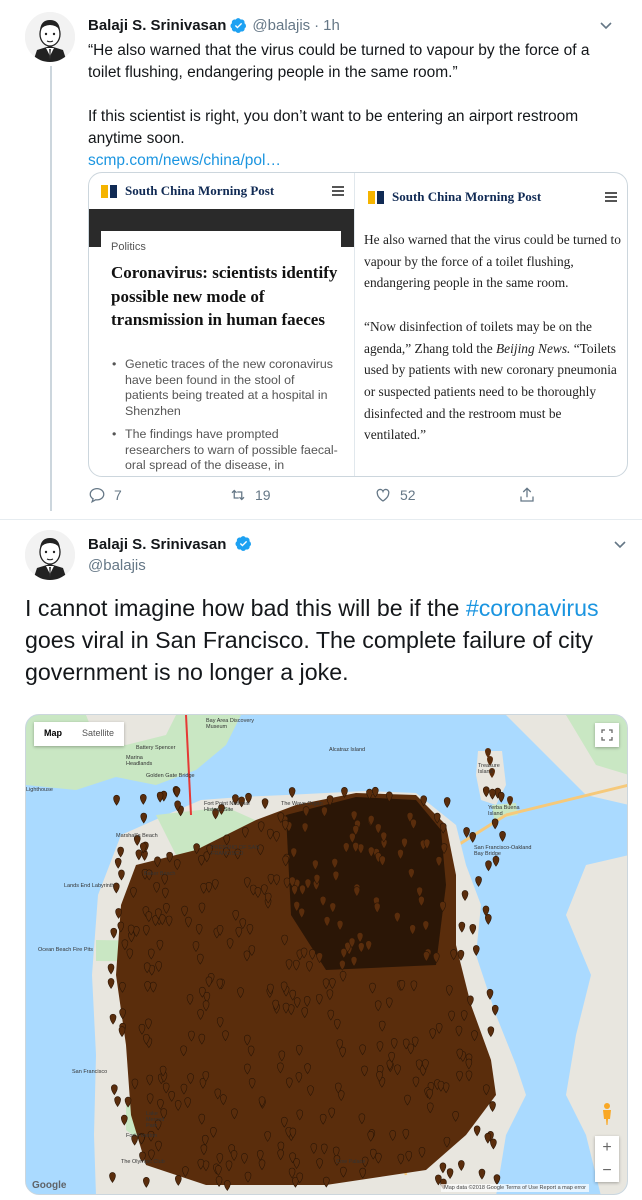  What do you see at coordinates (321, 519) in the screenshot?
I see `tweet-divider` at bounding box center [321, 519].